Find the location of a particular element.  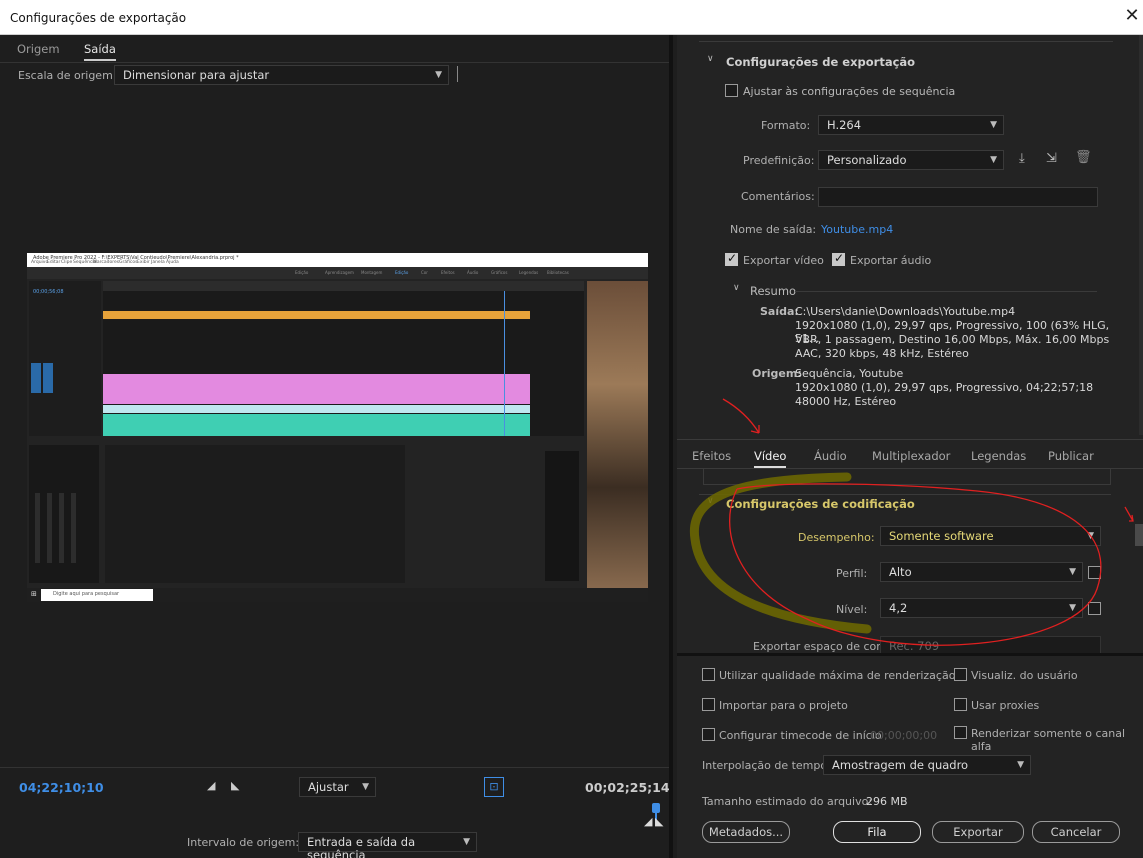

duration-timecode: 00;02;25;14 is located at coordinates (627, 787).